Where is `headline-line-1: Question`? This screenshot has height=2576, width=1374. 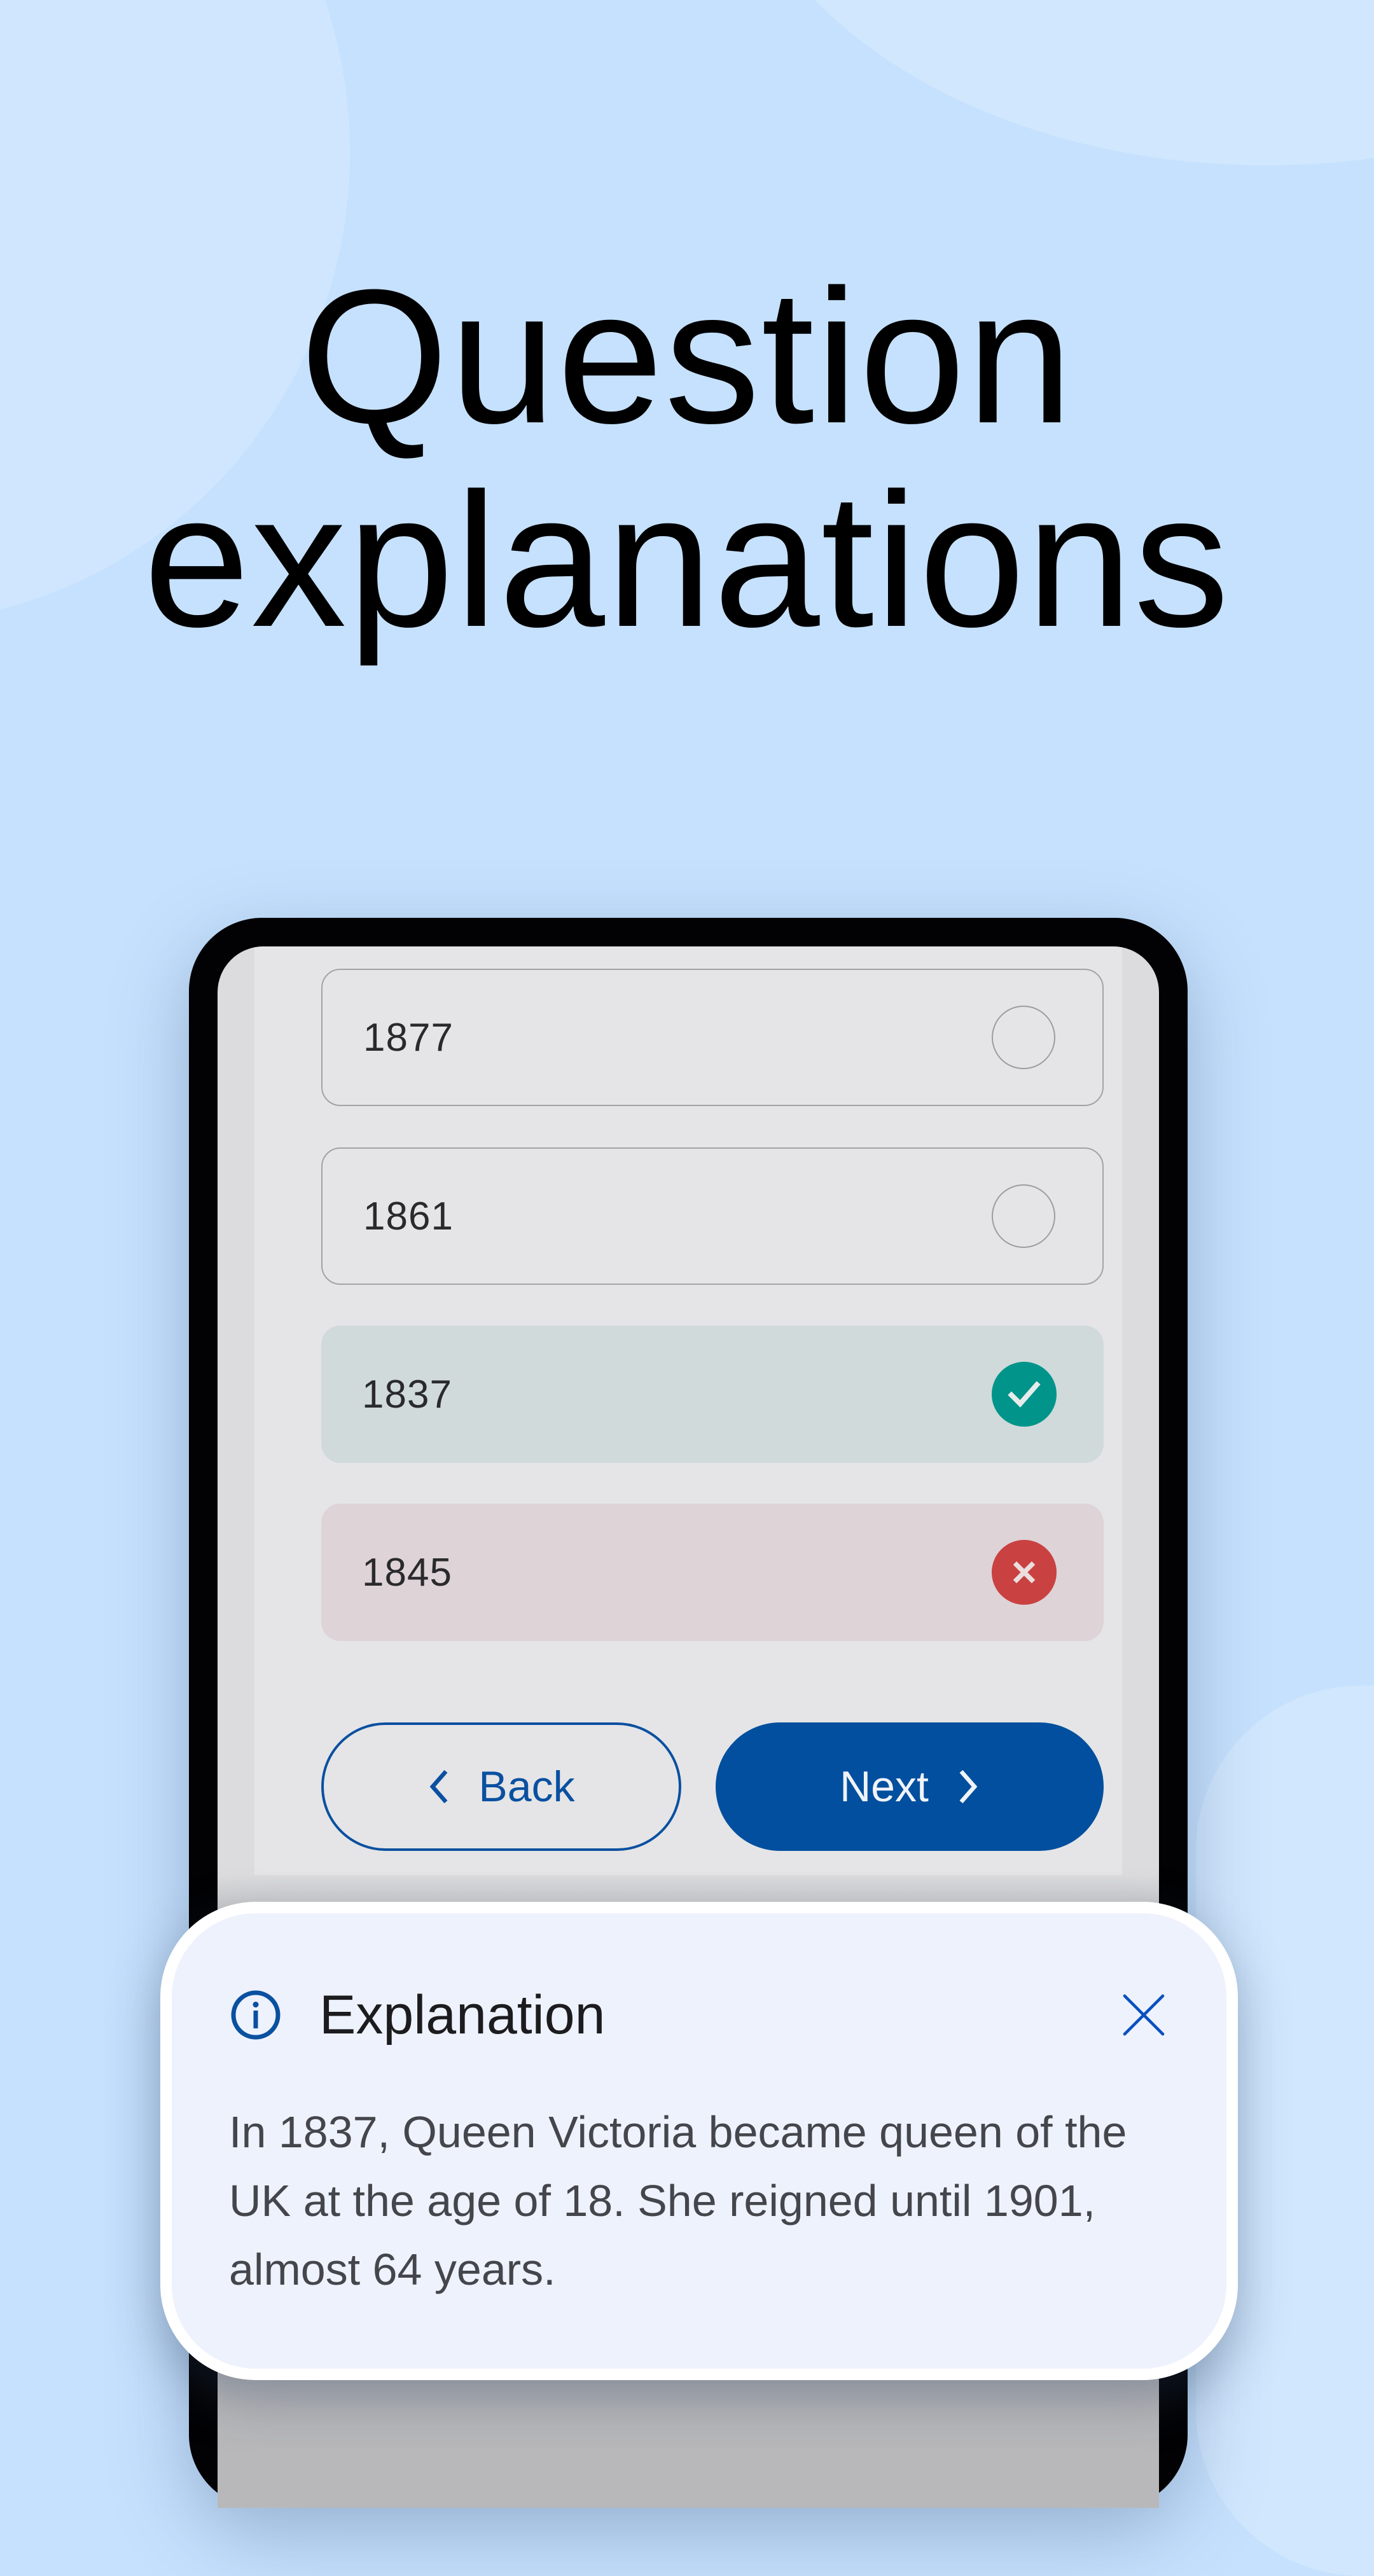
headline-line-1: Question is located at coordinates (687, 356).